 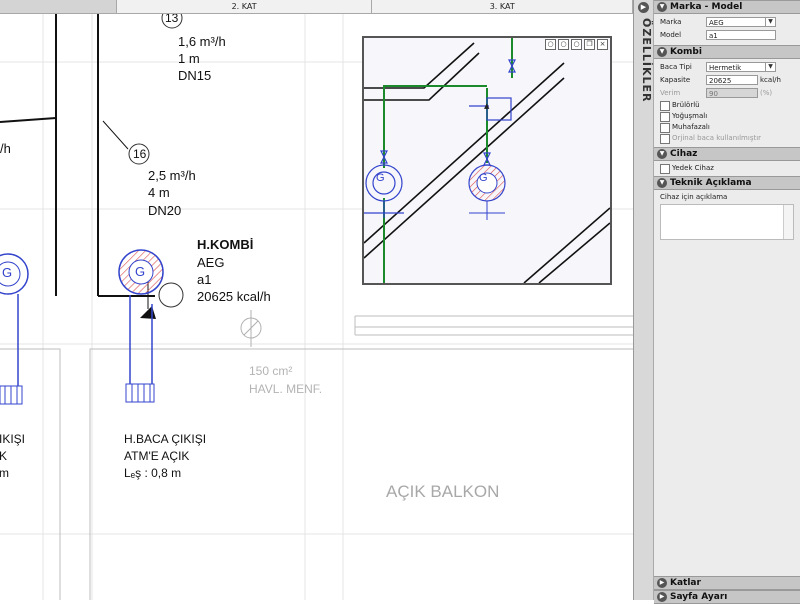 I want to click on balcony-label: AÇIK BALKON, so click(x=443, y=491).